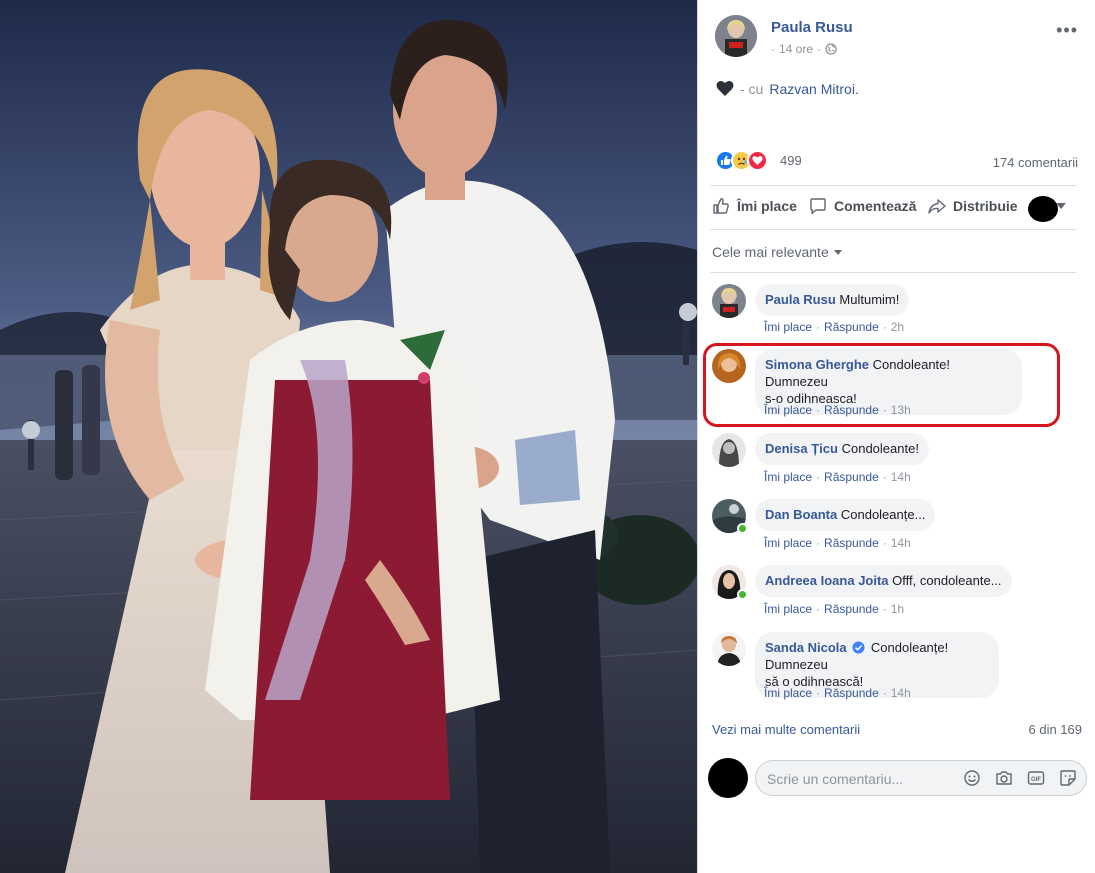 This screenshot has width=1095, height=873. What do you see at coordinates (837, 252) in the screenshot?
I see `caret-down-icon` at bounding box center [837, 252].